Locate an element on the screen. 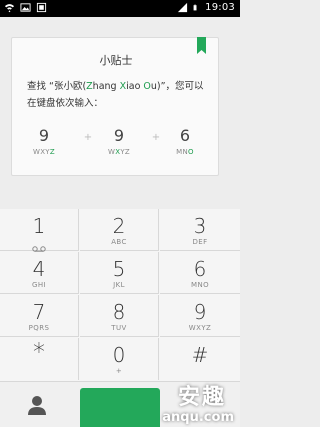  key-star: * is located at coordinates (39, 359).